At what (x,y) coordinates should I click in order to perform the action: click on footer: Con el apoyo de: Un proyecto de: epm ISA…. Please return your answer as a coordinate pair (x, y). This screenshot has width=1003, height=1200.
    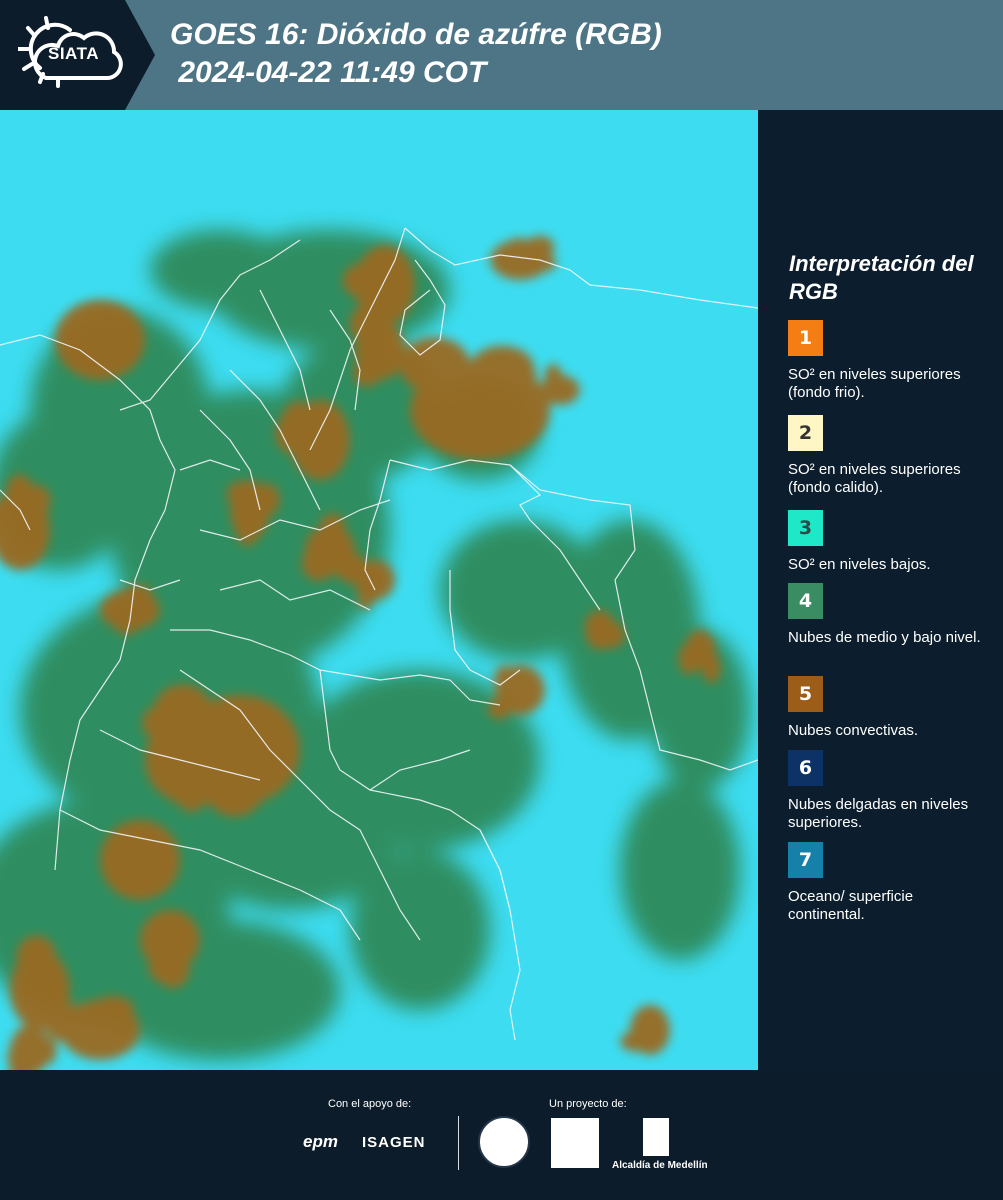
    Looking at the image, I should click on (501, 1135).